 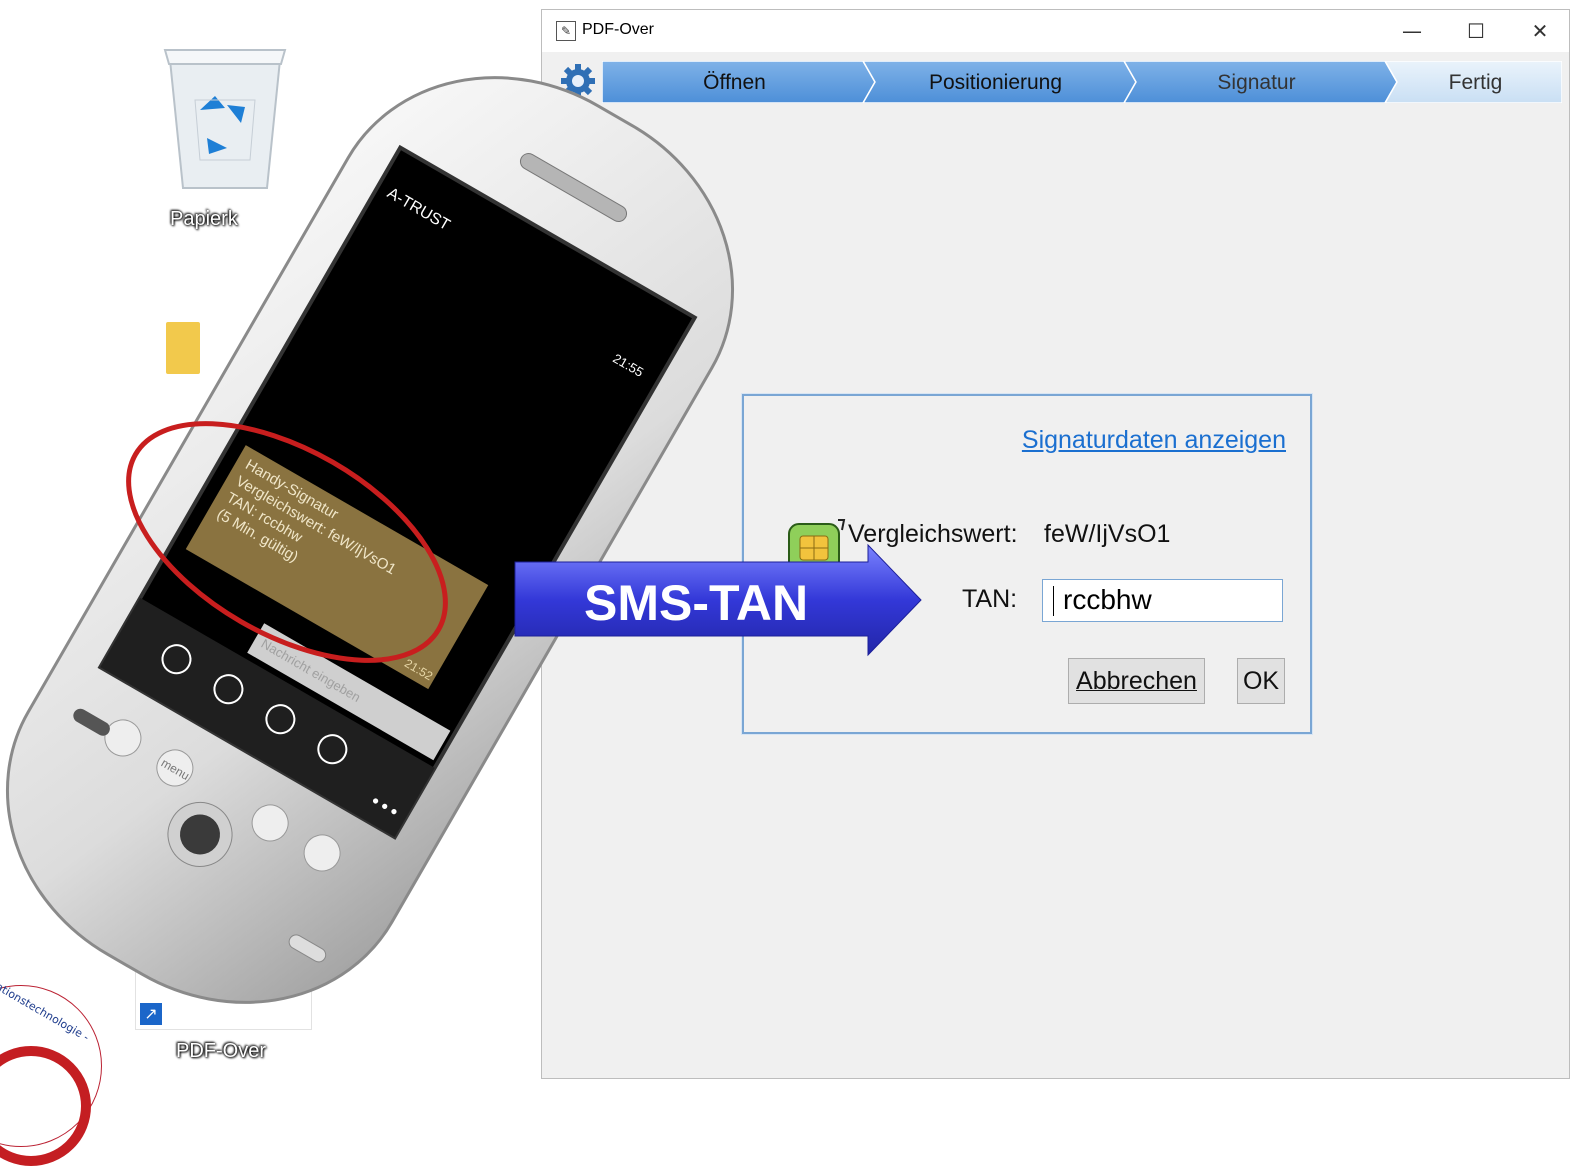 I want to click on tan-input: rccbhw, so click(x=1162, y=600).